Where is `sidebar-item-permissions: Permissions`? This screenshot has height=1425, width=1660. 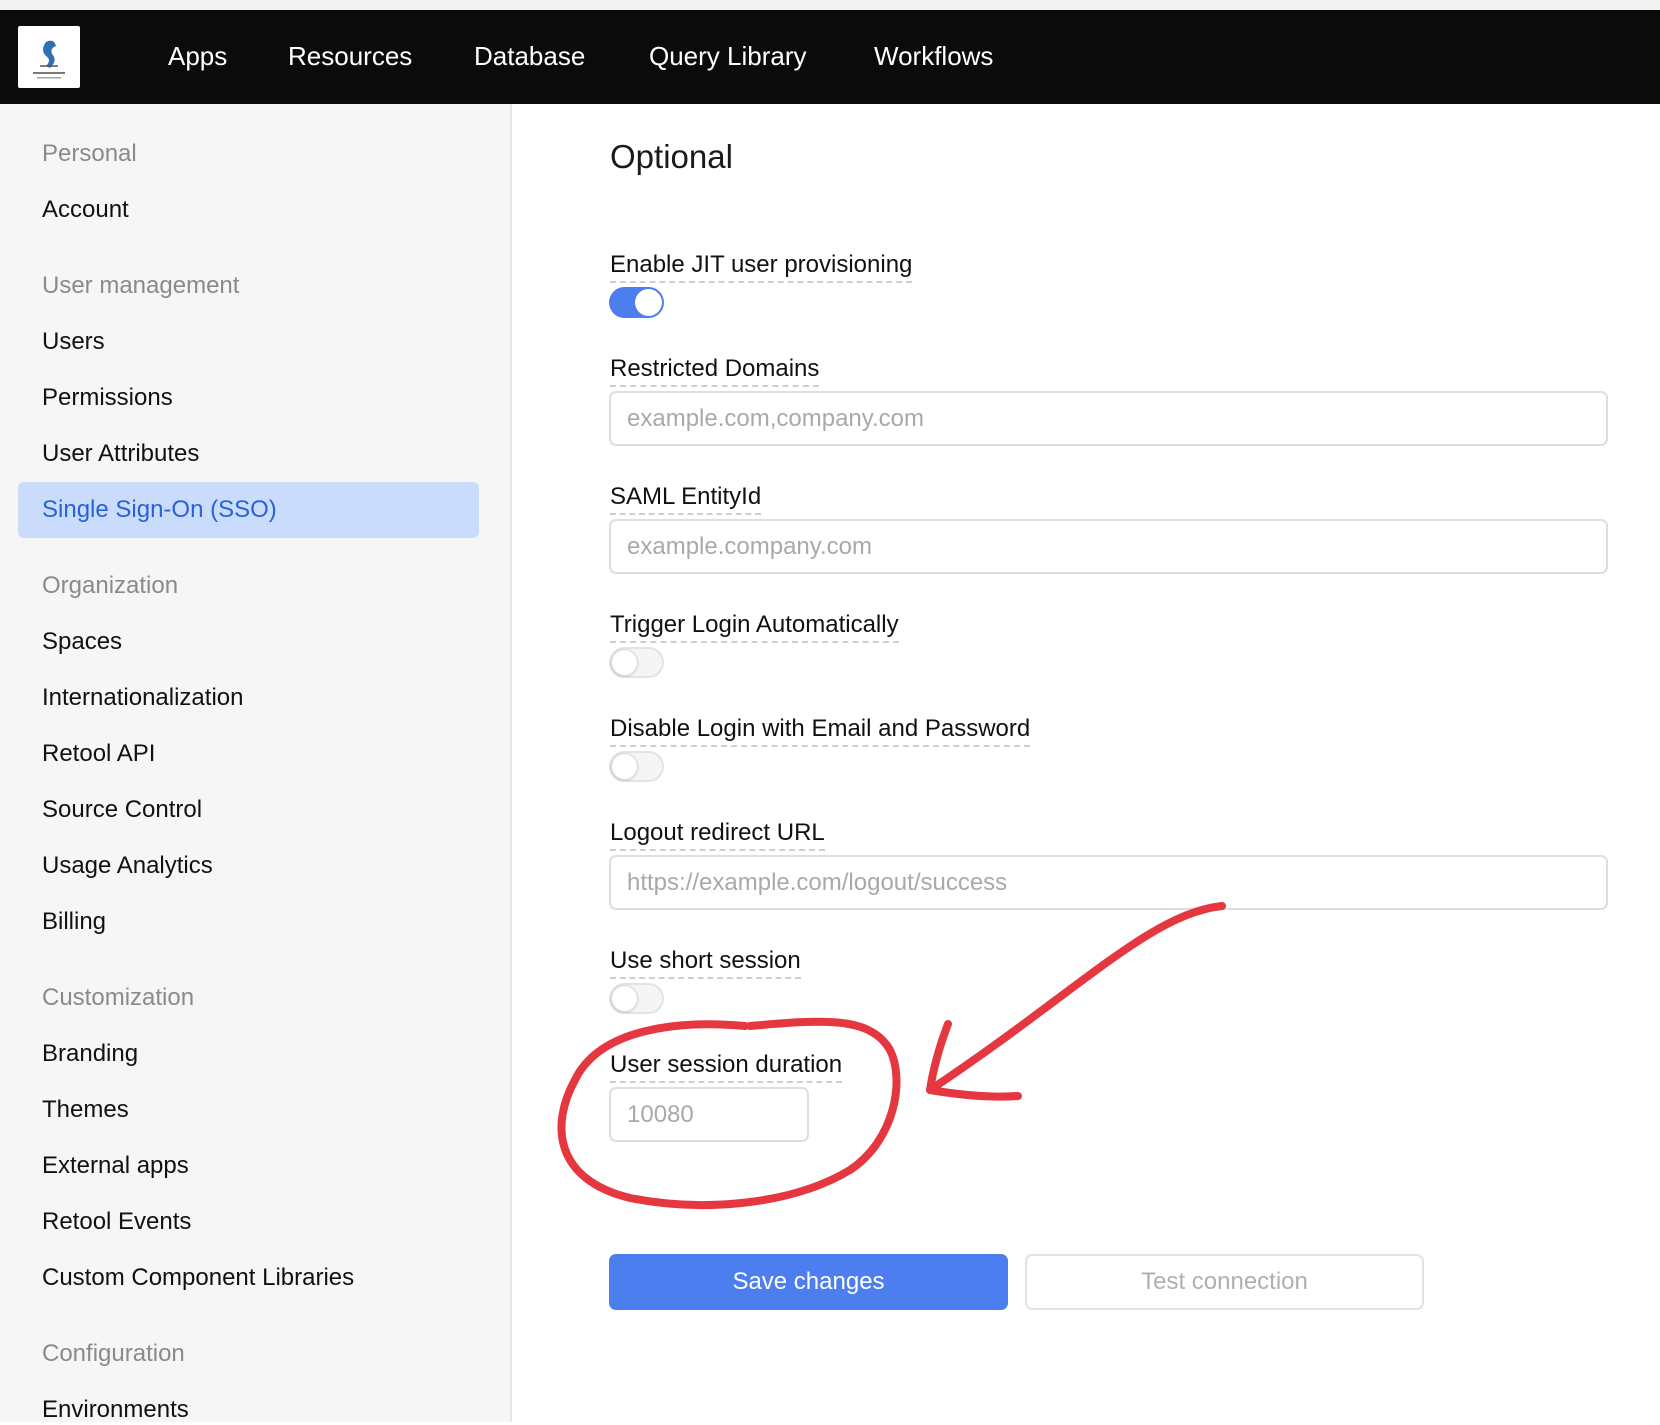
sidebar-item-permissions: Permissions is located at coordinates (107, 398).